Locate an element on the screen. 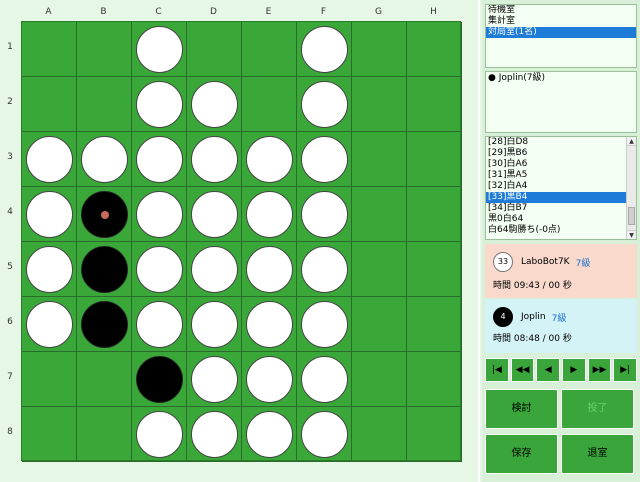  list-item: [31]黒A5 is located at coordinates (556, 175).